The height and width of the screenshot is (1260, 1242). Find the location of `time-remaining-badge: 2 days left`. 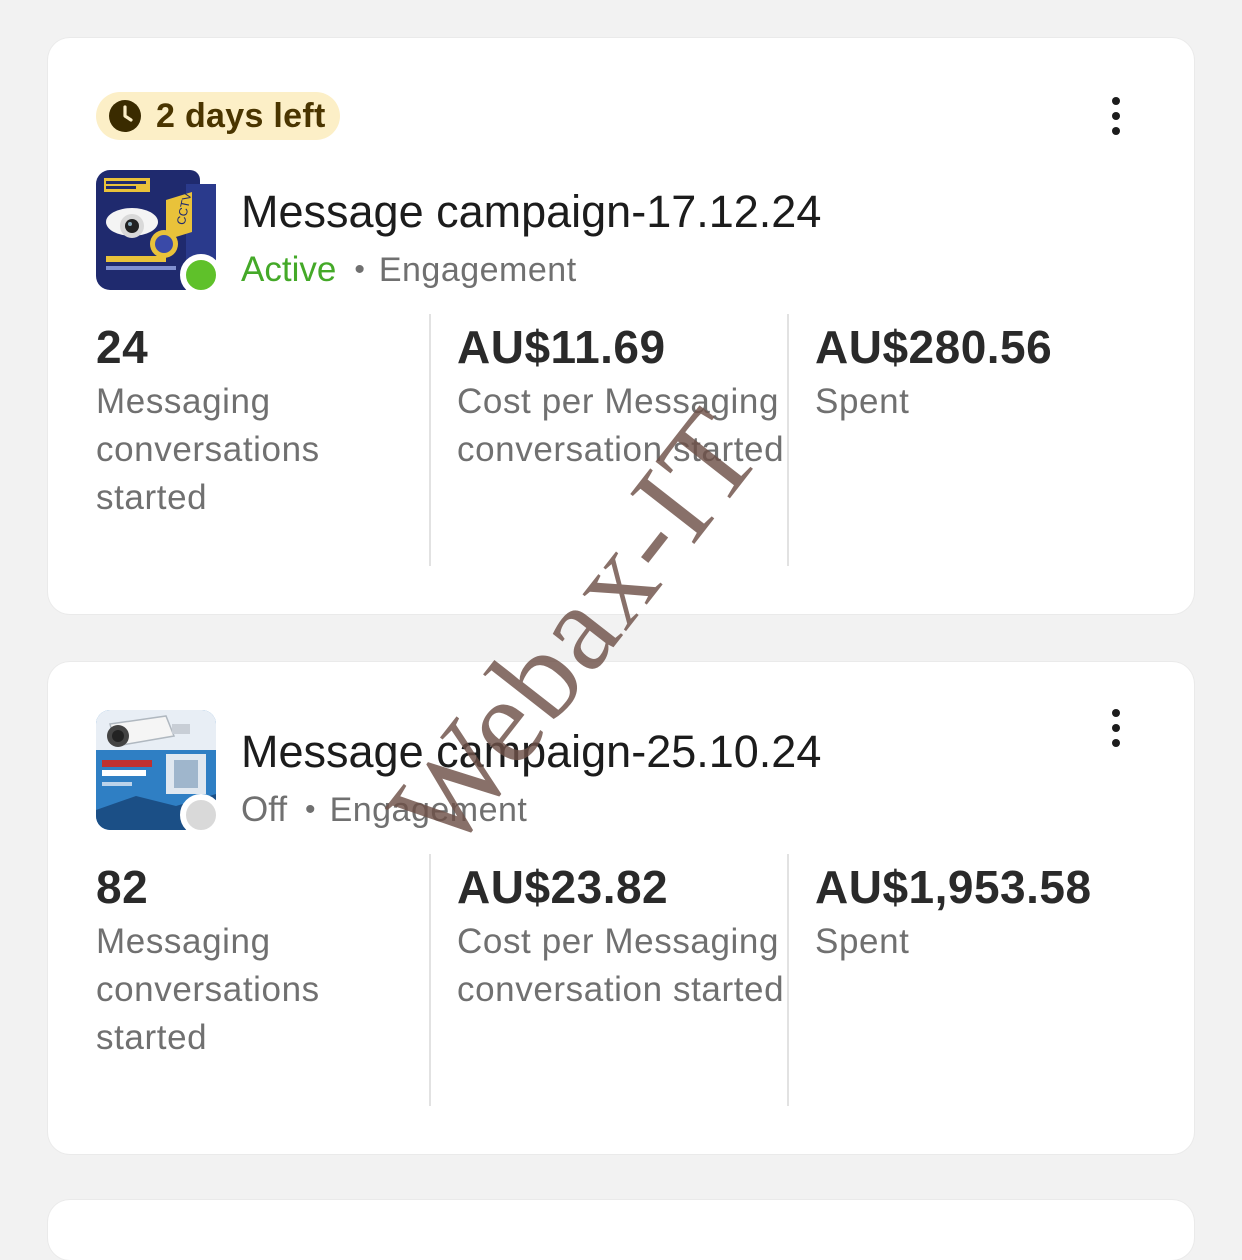

time-remaining-badge: 2 days left is located at coordinates (218, 116).